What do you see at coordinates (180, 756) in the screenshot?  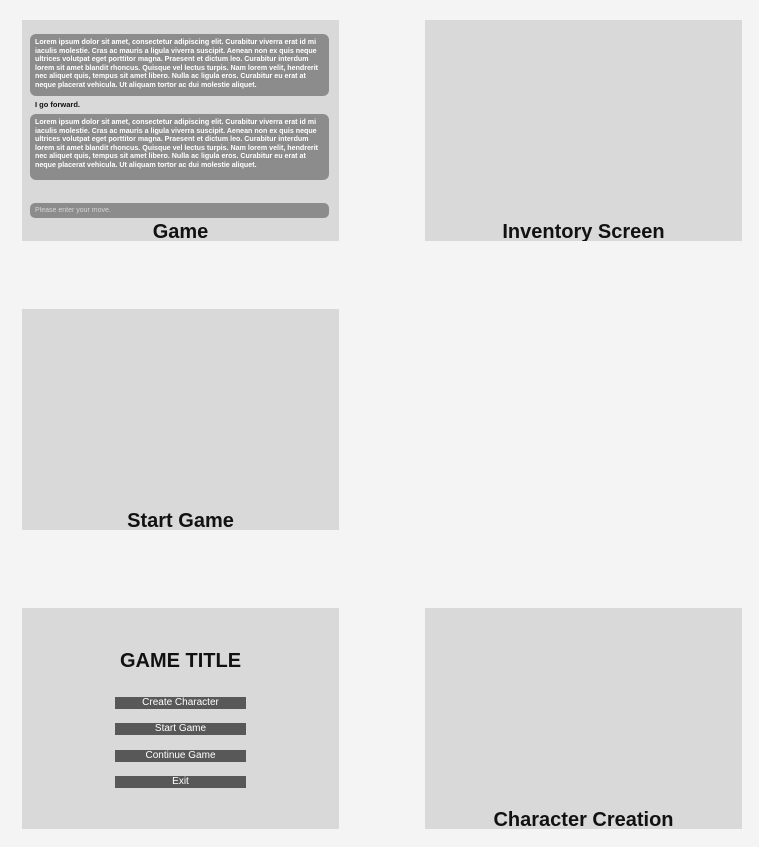 I see `continue-game-button: Continue Game` at bounding box center [180, 756].